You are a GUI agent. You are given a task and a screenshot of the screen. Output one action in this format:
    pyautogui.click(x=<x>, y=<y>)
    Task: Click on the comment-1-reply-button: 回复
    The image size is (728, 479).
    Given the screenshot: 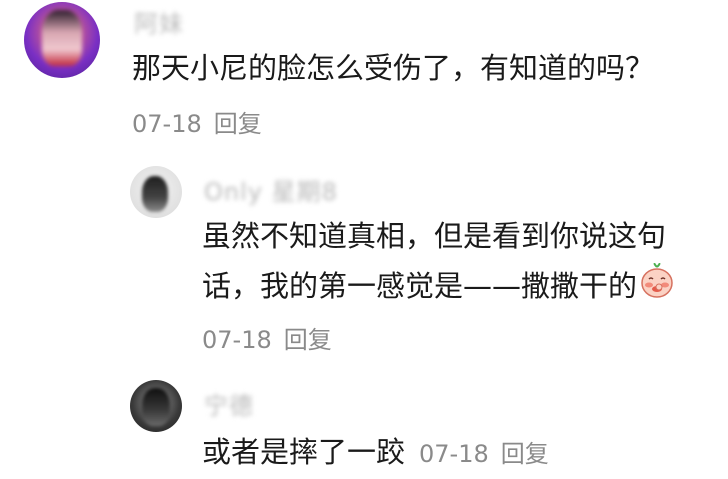 What is the action you would take?
    pyautogui.click(x=238, y=124)
    